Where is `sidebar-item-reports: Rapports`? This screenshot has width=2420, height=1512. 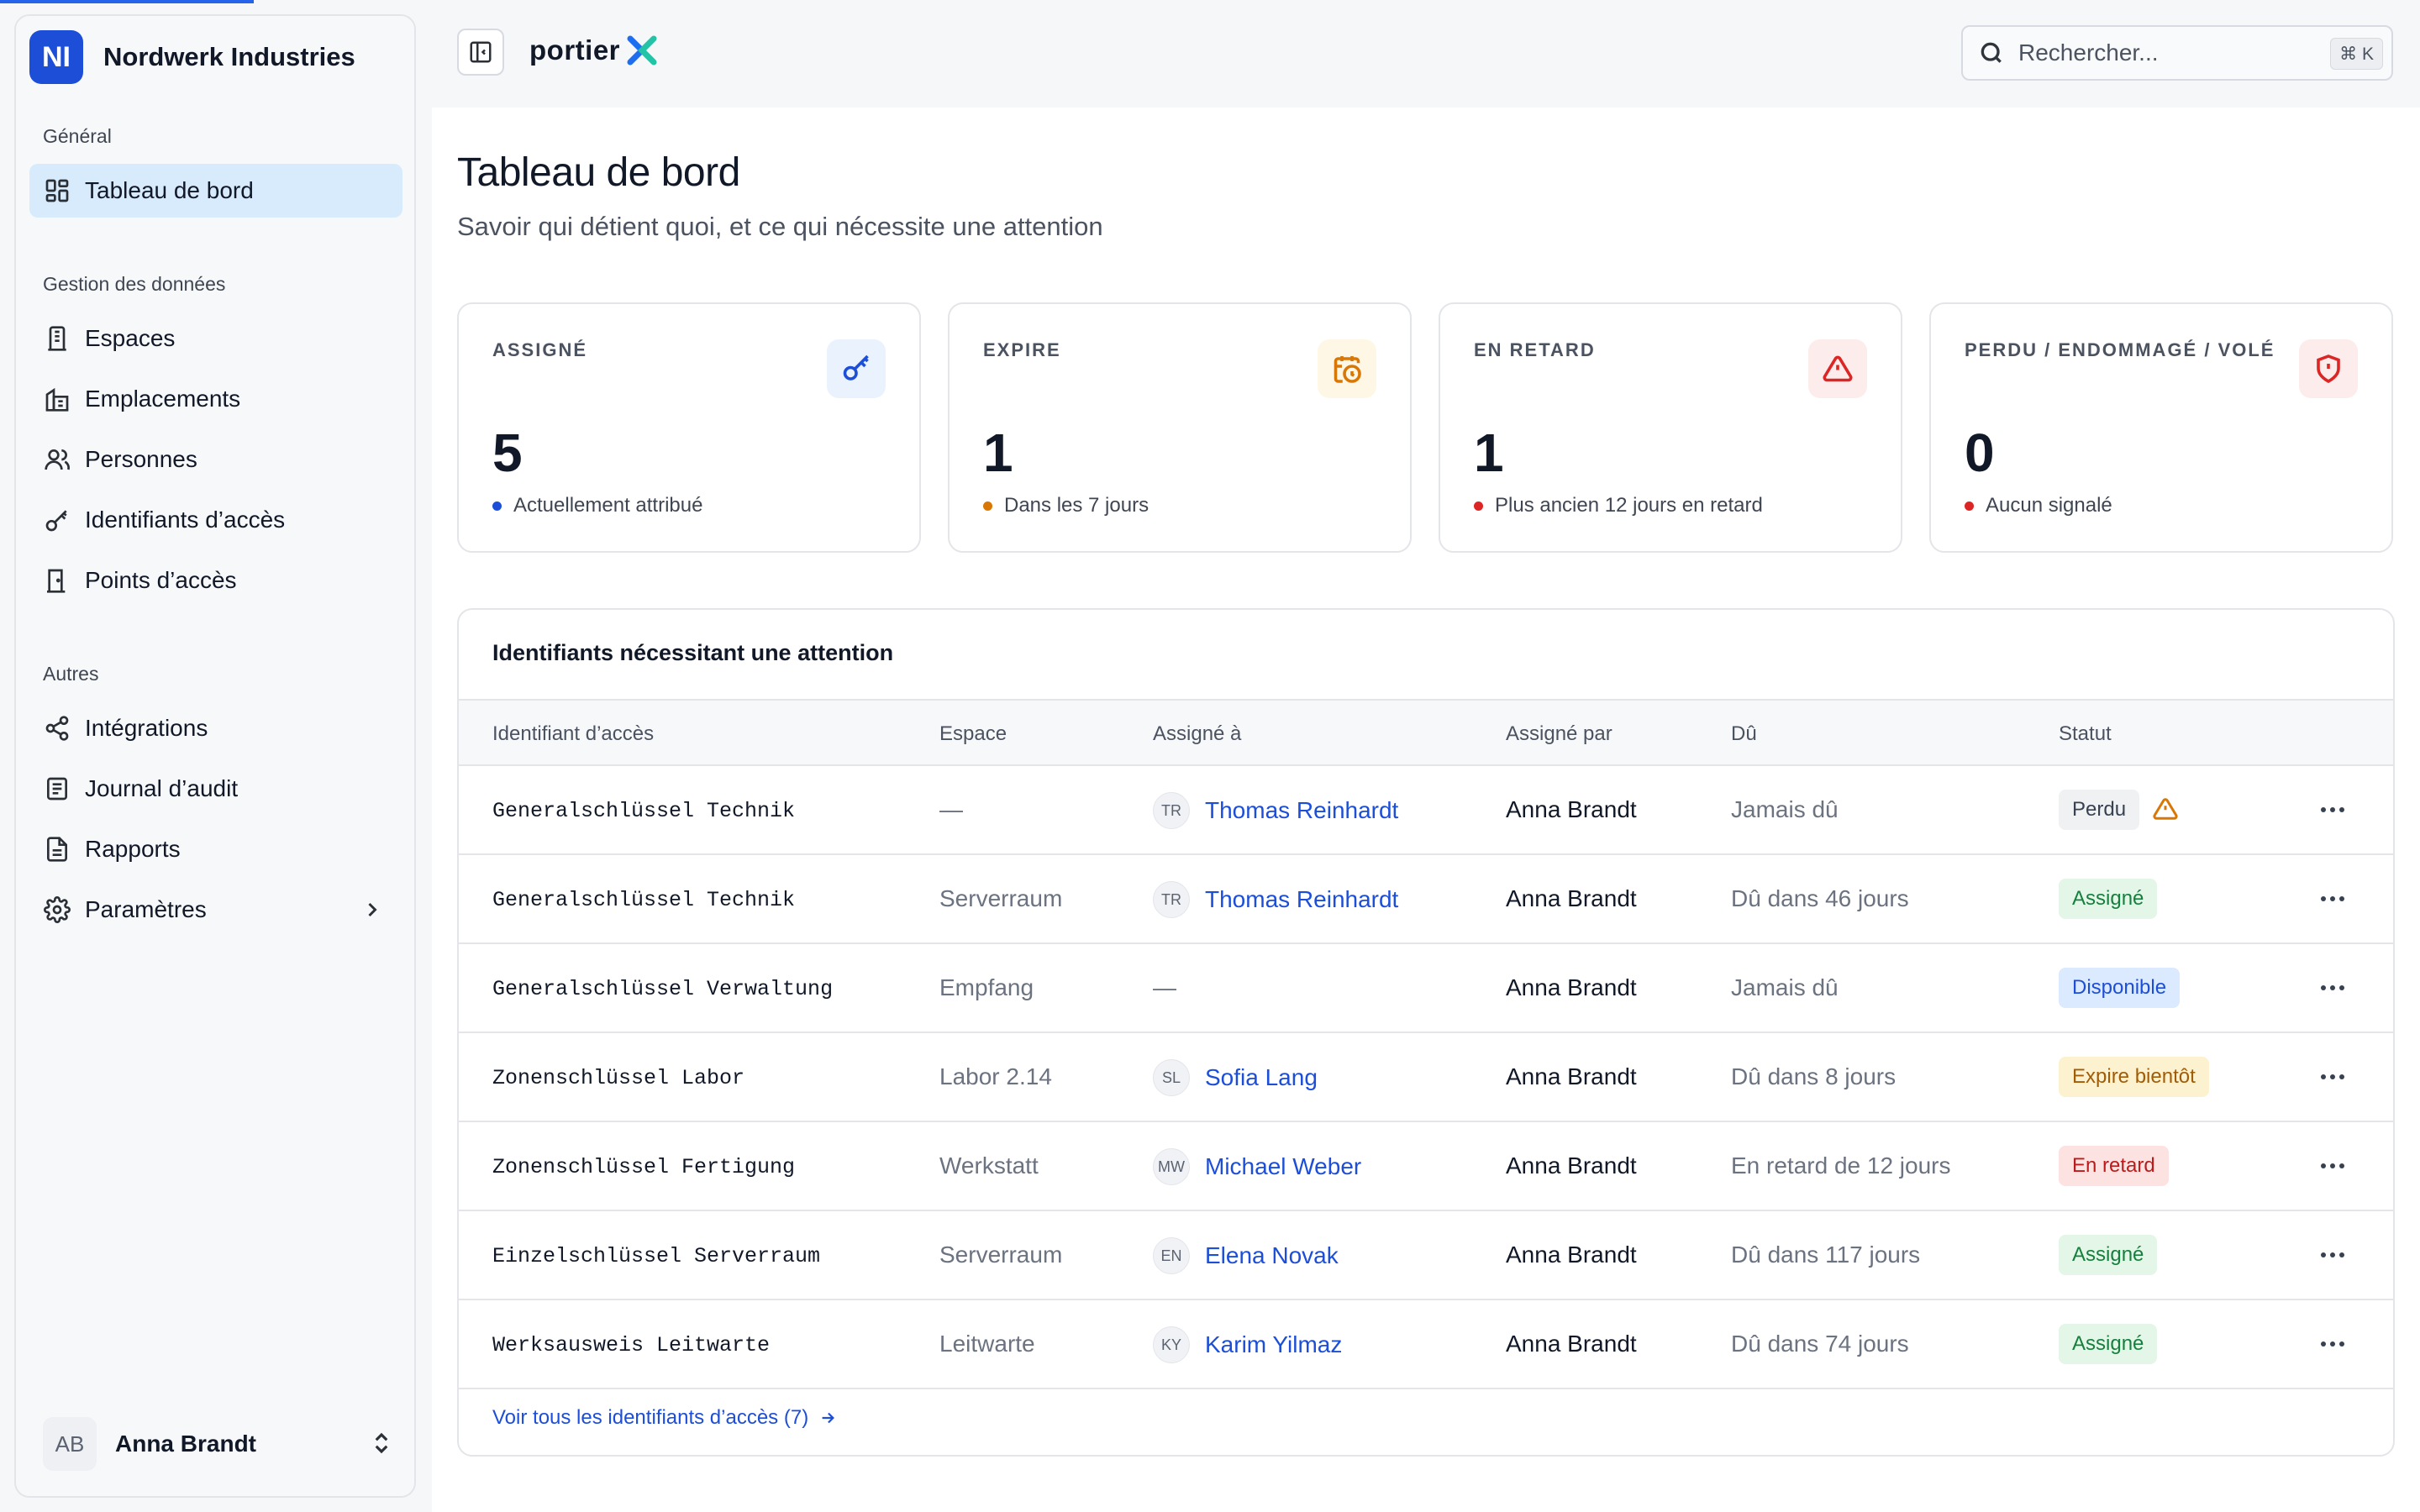
sidebar-item-reports: Rapports is located at coordinates (216, 849).